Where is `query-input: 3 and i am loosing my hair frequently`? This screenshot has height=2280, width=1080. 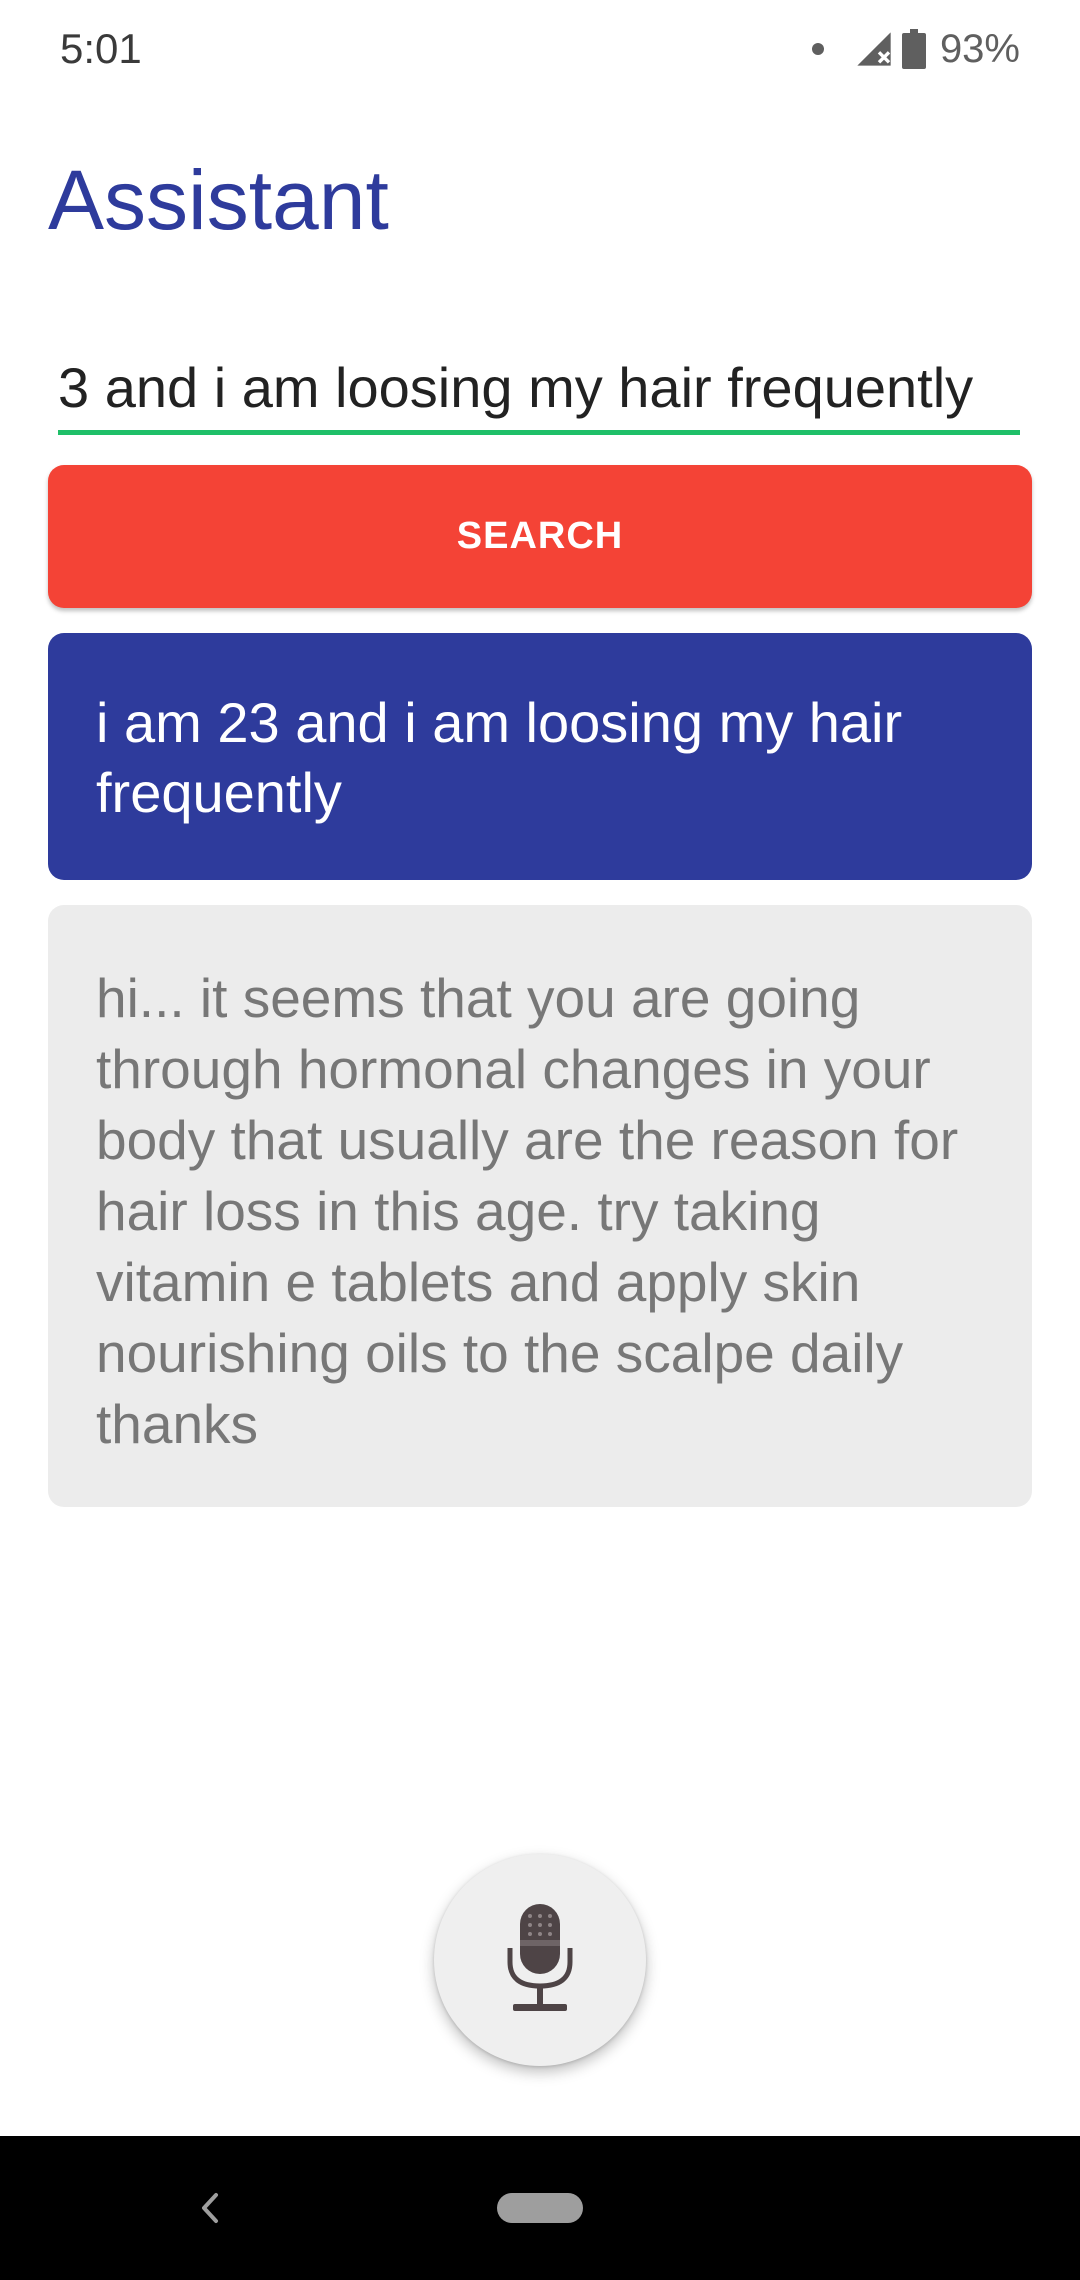 query-input: 3 and i am loosing my hair frequently is located at coordinates (539, 395).